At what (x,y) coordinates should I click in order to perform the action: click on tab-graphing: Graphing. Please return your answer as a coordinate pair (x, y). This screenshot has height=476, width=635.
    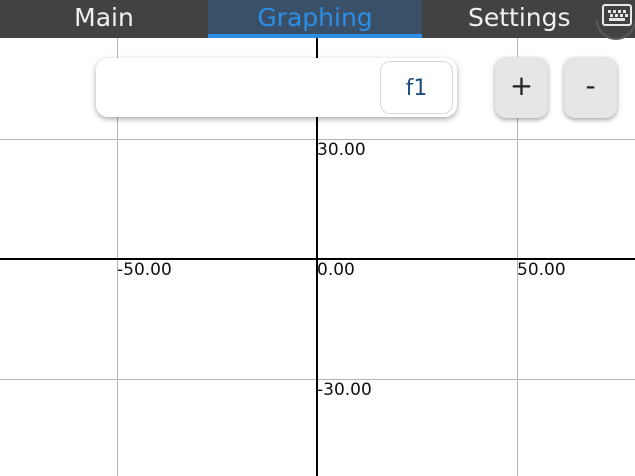
    Looking at the image, I should click on (315, 19).